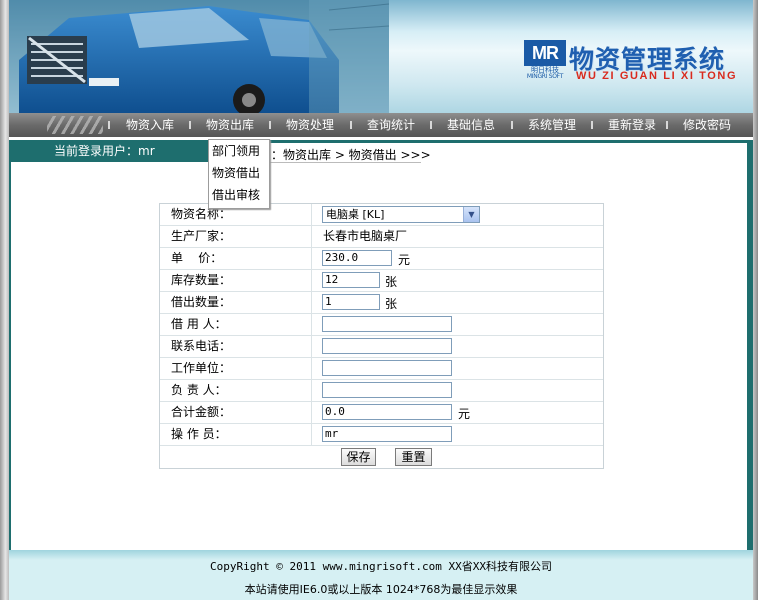  What do you see at coordinates (201, 236) in the screenshot?
I see `field-label: 生产厂家：` at bounding box center [201, 236].